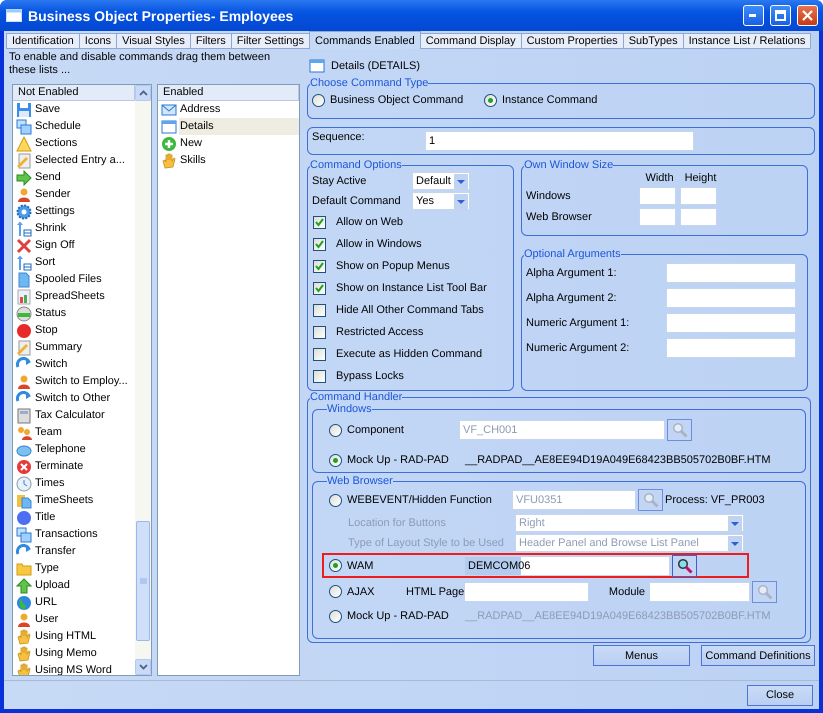 This screenshot has height=713, width=823. What do you see at coordinates (572, 298) in the screenshot?
I see `argument-label: Alpha Argument 2:` at bounding box center [572, 298].